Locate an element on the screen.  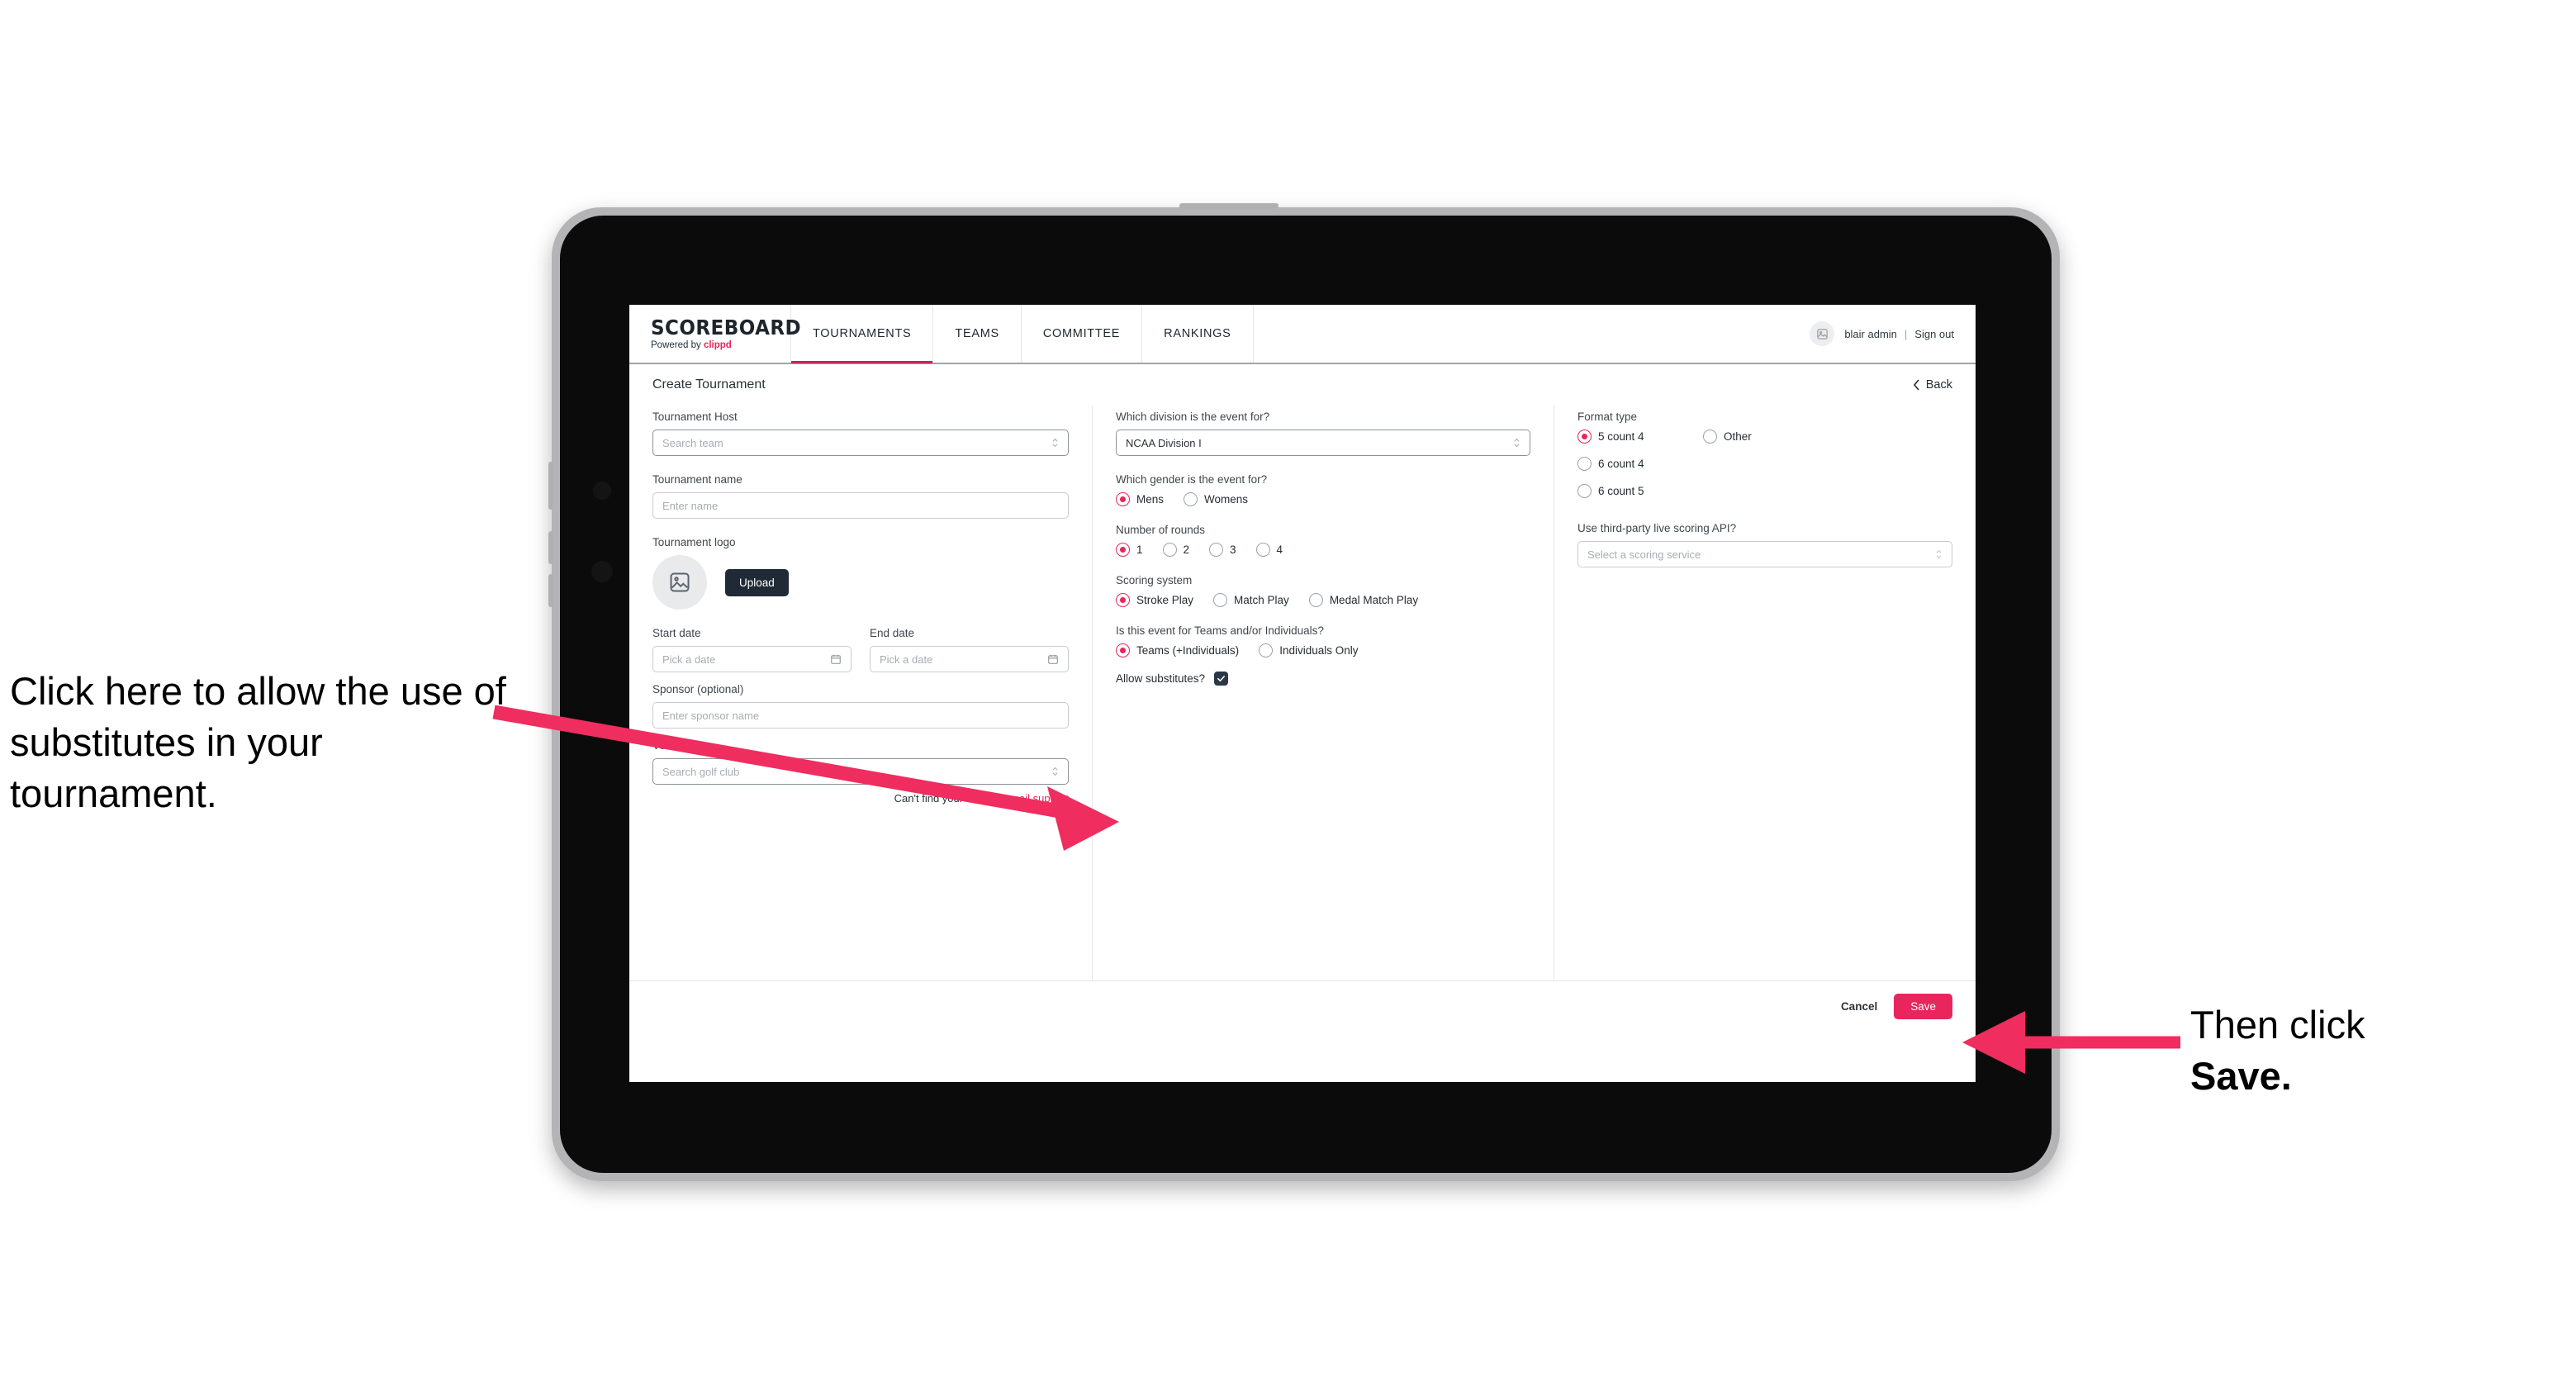
venue-help-text: Can't find your venue? is located at coordinates (949, 798).